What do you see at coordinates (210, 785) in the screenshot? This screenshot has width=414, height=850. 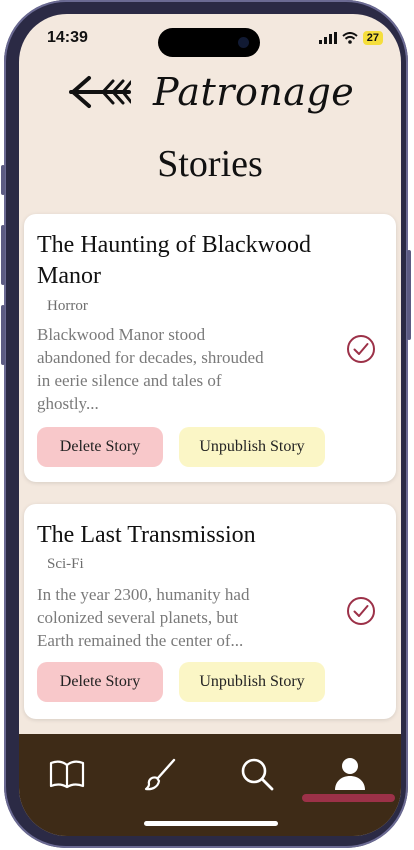 I see `bottom-tab-bar` at bounding box center [210, 785].